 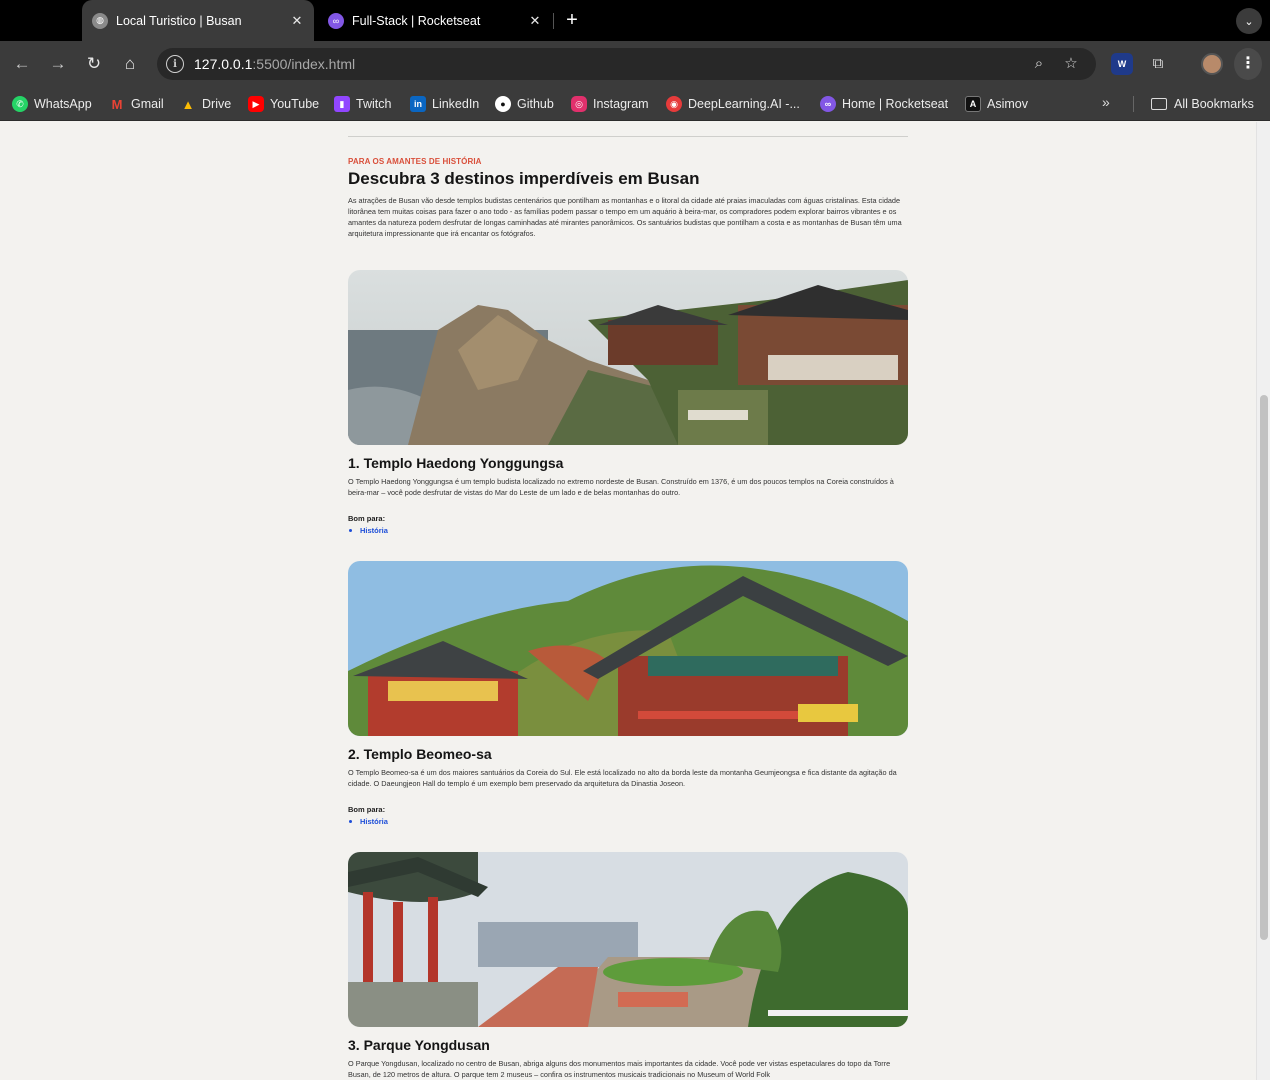 I want to click on destination-photo-haedong-yonggungsa, so click(x=628, y=357).